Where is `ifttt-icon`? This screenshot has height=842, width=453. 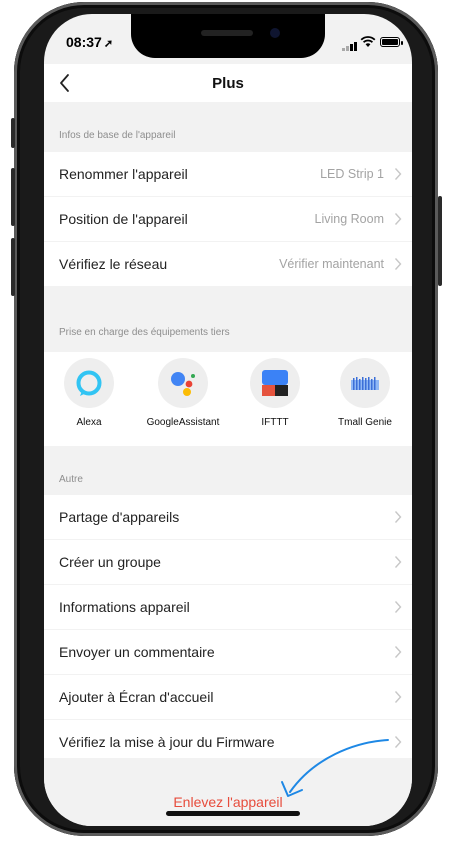
ifttt-icon is located at coordinates (275, 383).